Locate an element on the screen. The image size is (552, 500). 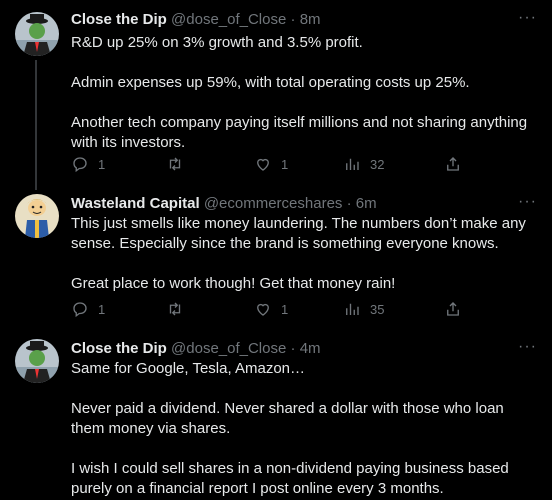
author-name: Wasteland Capital is located at coordinates (135, 203).